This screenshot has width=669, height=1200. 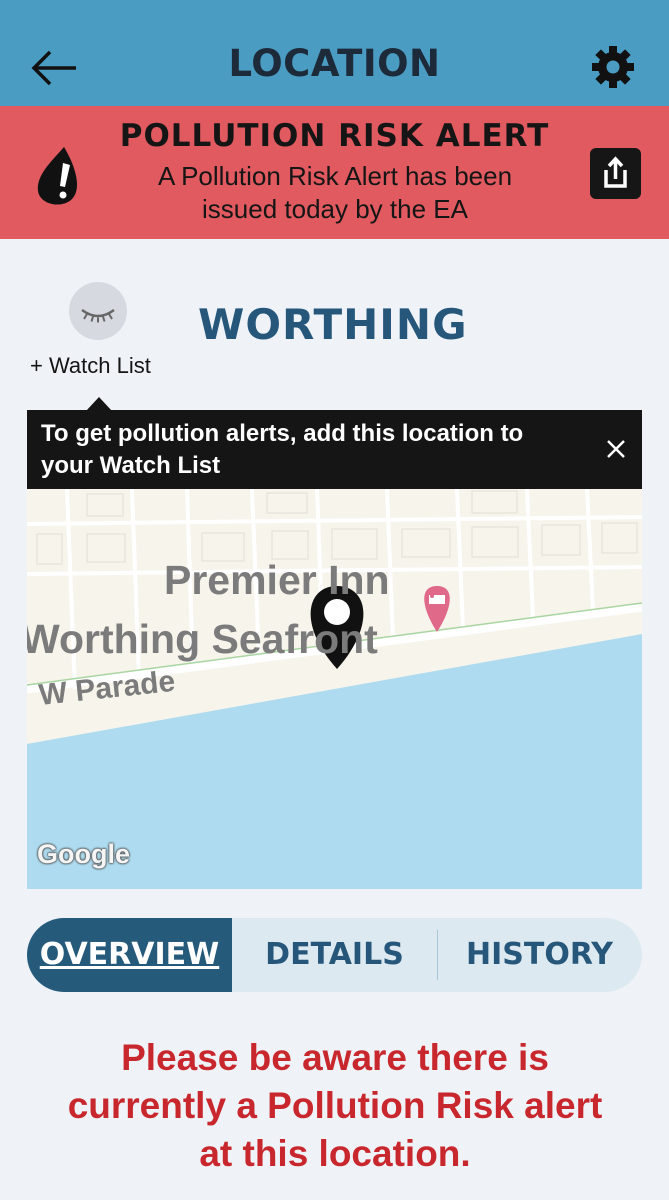 I want to click on tab-details: DETAILS, so click(x=334, y=955).